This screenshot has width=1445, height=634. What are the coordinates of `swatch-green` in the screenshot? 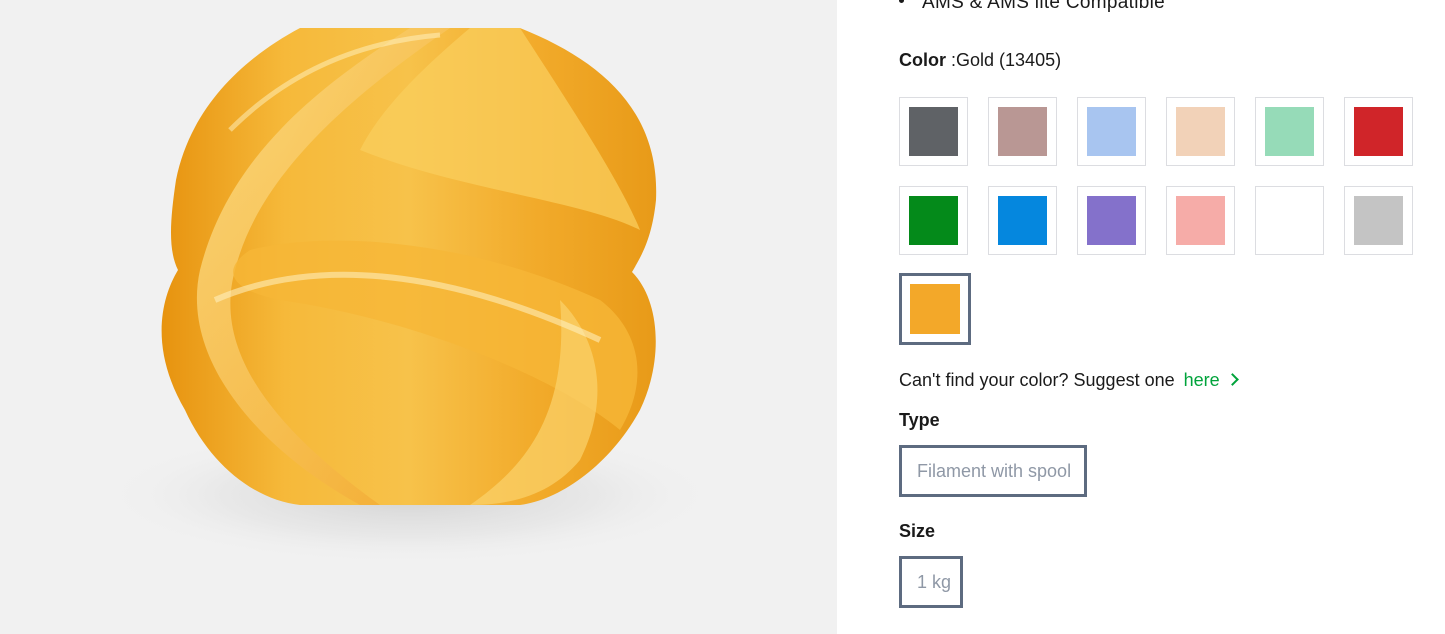 It's located at (933, 220).